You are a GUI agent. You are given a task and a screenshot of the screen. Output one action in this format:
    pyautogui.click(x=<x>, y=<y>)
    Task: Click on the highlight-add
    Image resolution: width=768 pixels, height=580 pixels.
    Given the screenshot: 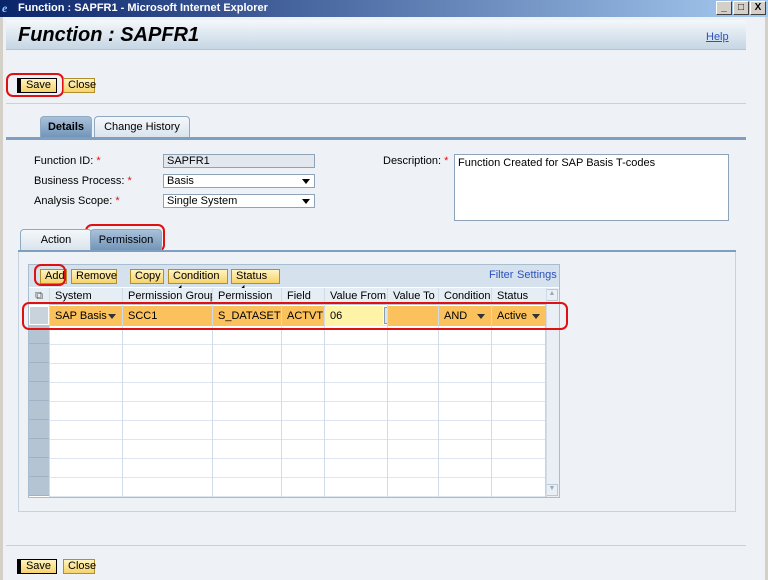 What is the action you would take?
    pyautogui.click(x=50, y=275)
    